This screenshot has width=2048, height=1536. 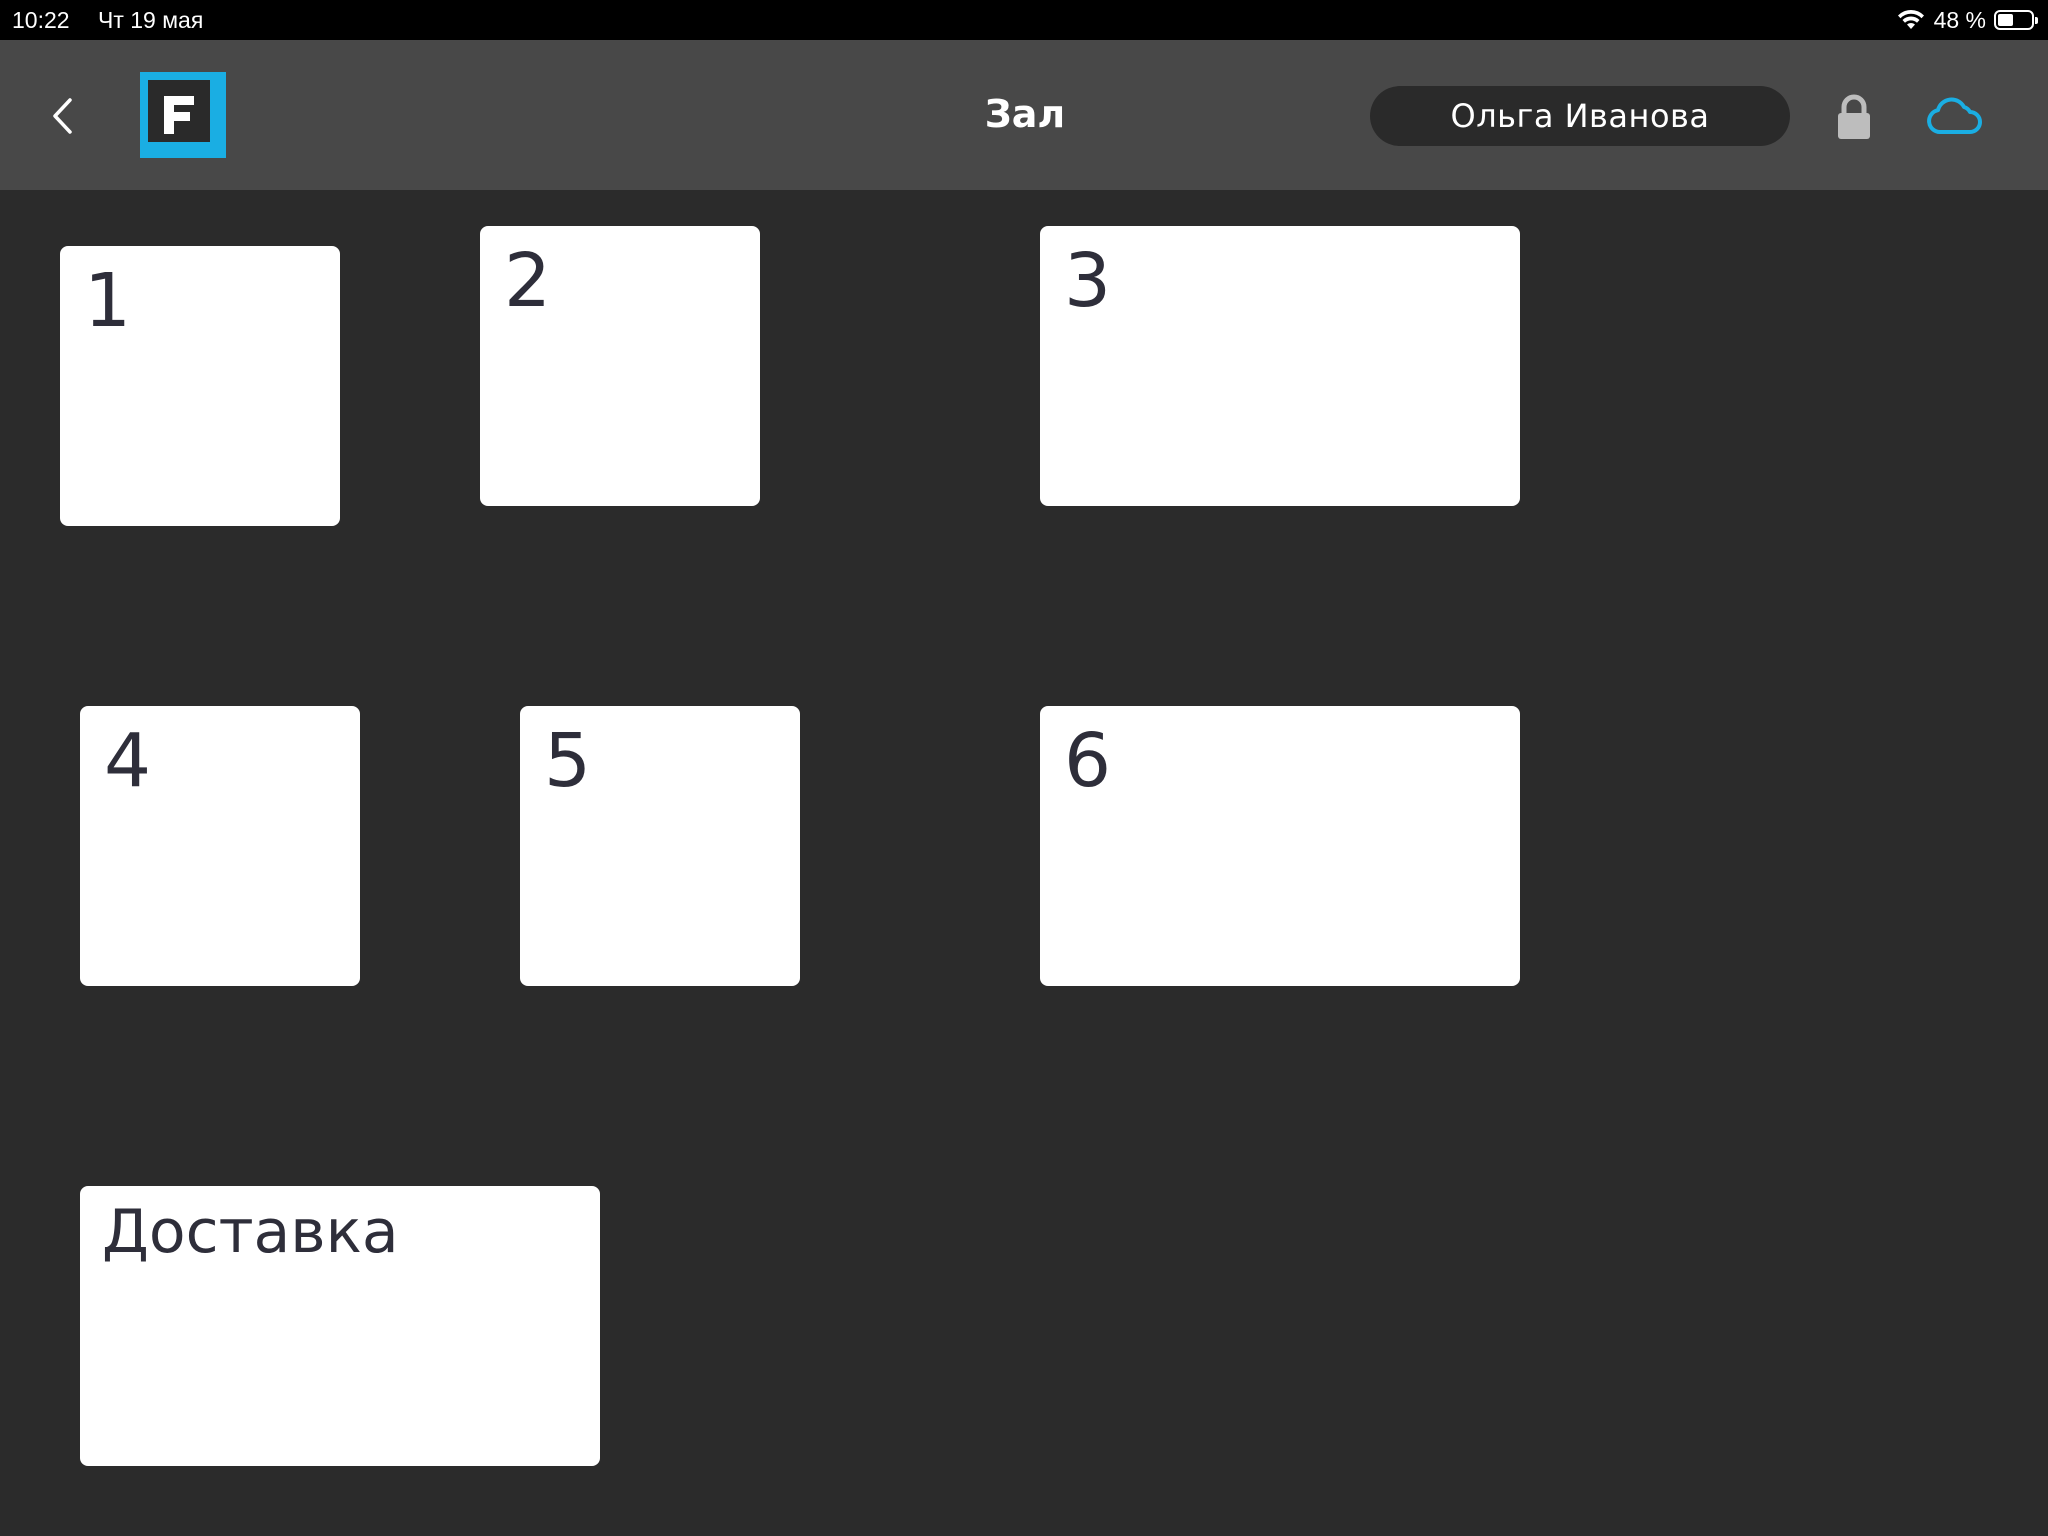 What do you see at coordinates (250, 1232) in the screenshot?
I see `table-label: Доставка` at bounding box center [250, 1232].